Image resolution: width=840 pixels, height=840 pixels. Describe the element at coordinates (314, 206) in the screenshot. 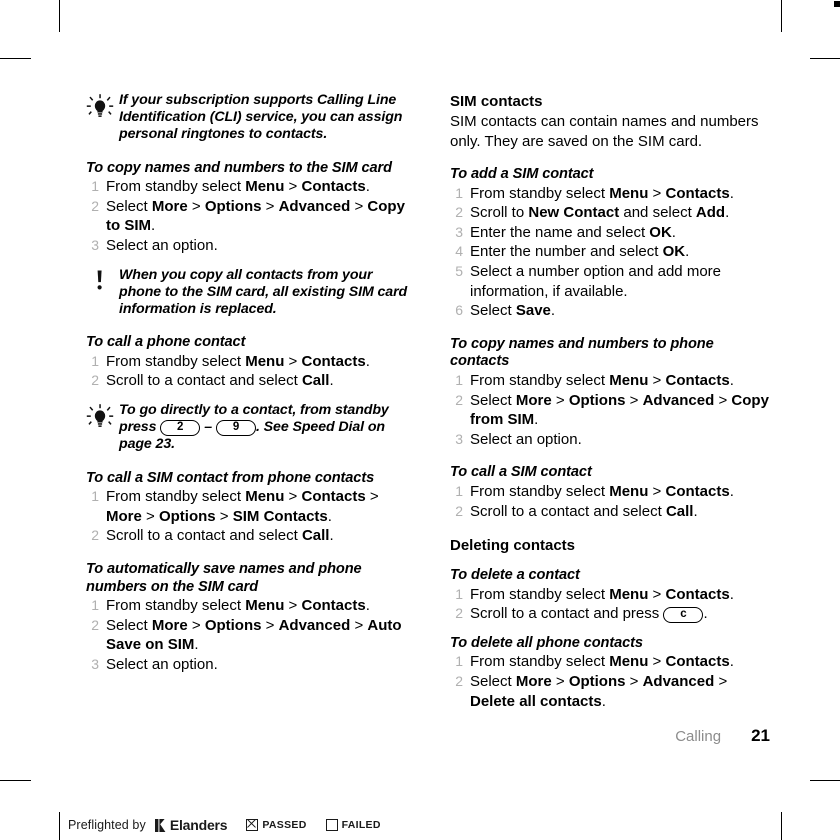

I see `ui-term: Advanced` at that location.